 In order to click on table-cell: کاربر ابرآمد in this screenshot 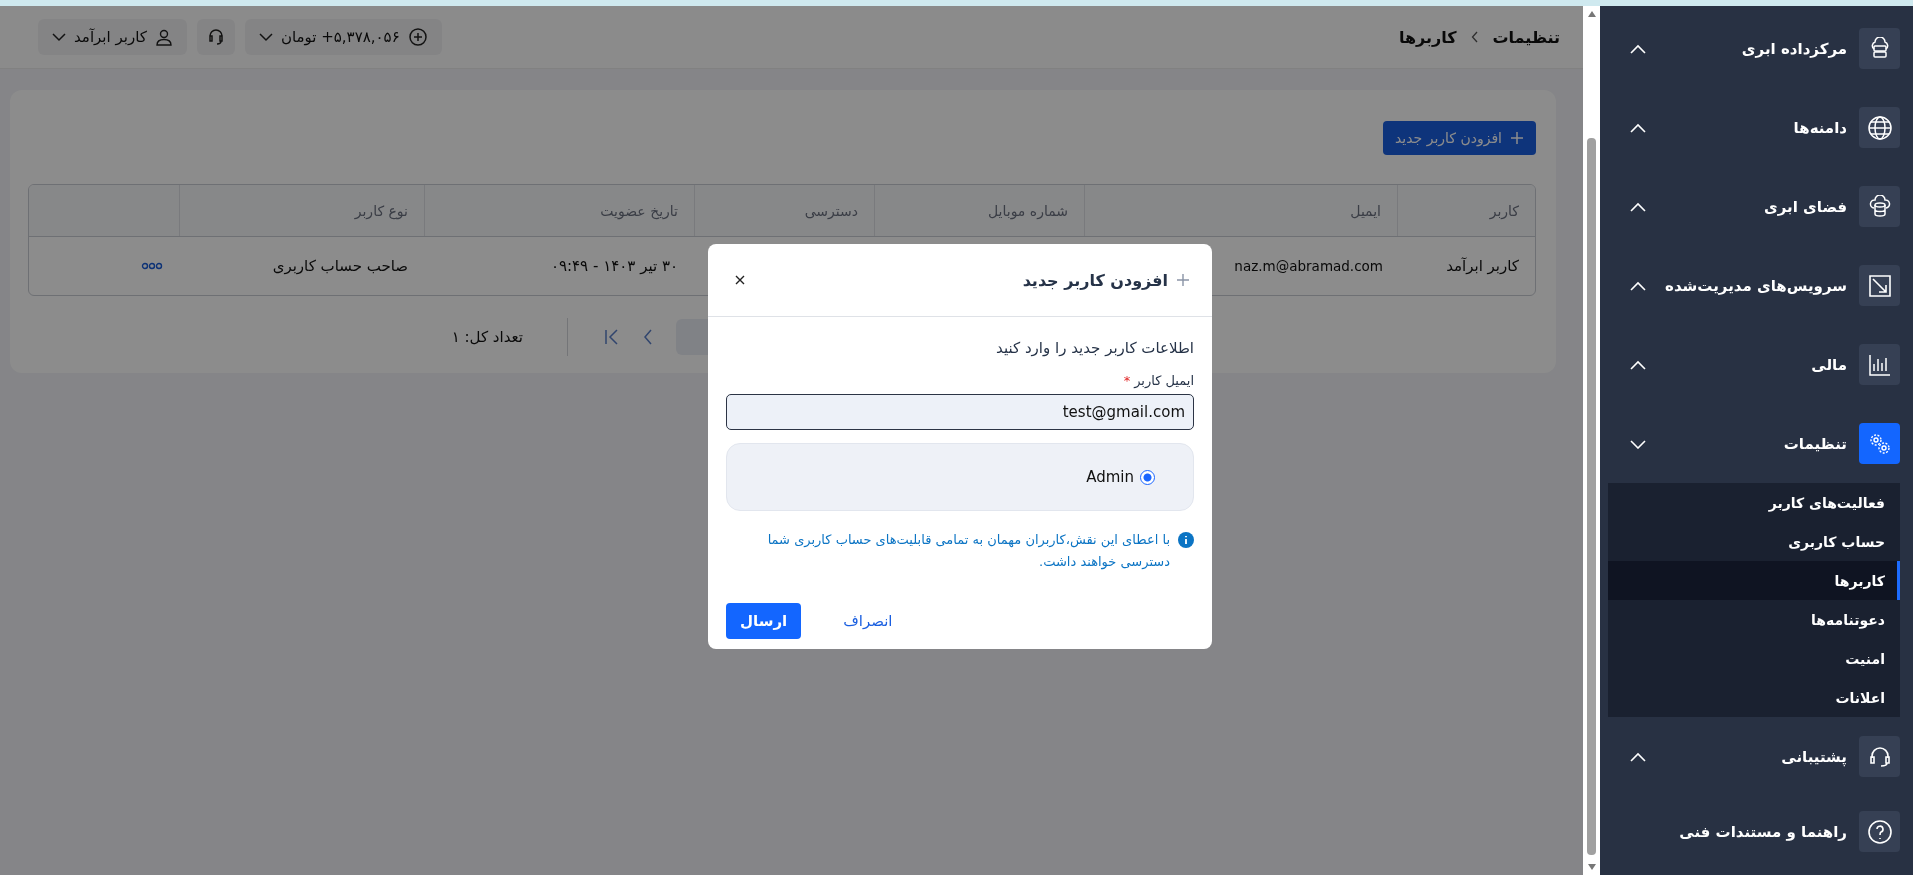, I will do `click(1482, 266)`.